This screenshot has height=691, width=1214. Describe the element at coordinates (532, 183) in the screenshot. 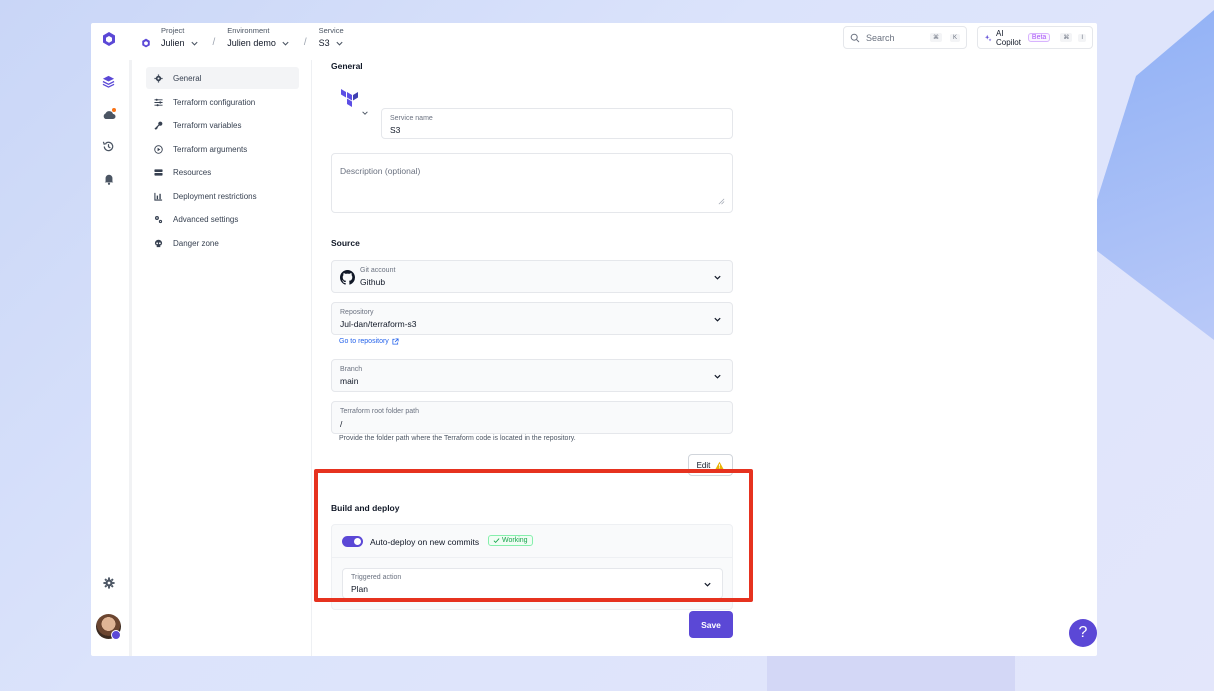

I see `description-textarea: Description (optional)` at that location.